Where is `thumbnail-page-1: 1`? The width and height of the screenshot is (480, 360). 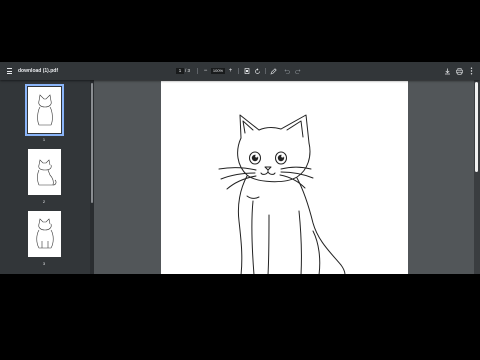
thumbnail-page-1: 1 is located at coordinates (44, 113).